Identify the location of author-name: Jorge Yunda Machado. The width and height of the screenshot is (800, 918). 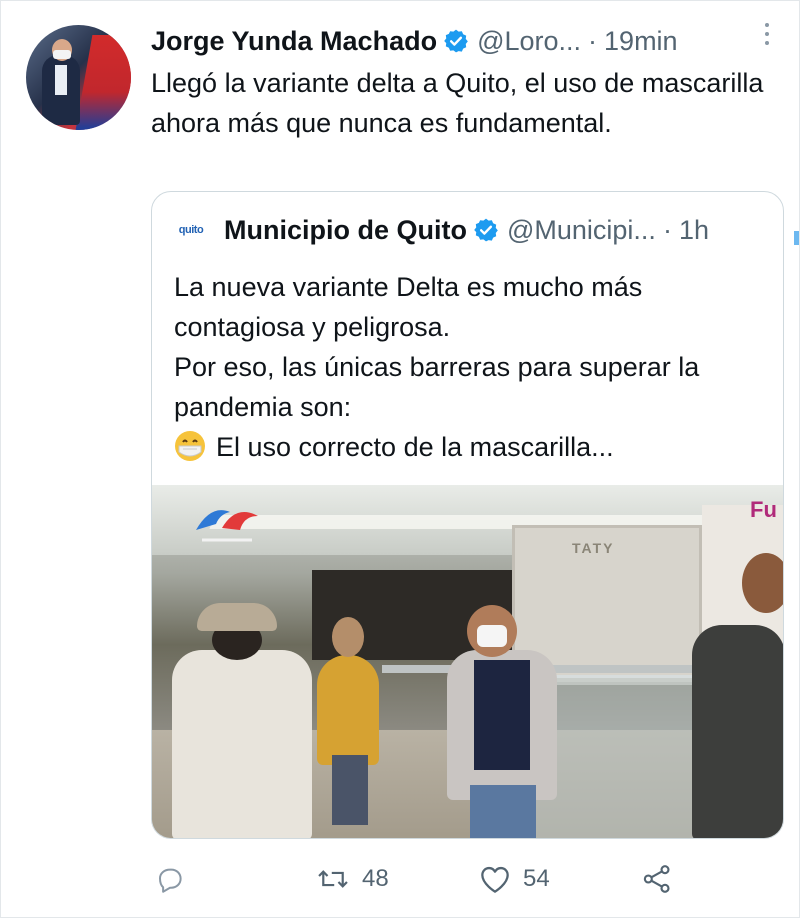
(294, 41).